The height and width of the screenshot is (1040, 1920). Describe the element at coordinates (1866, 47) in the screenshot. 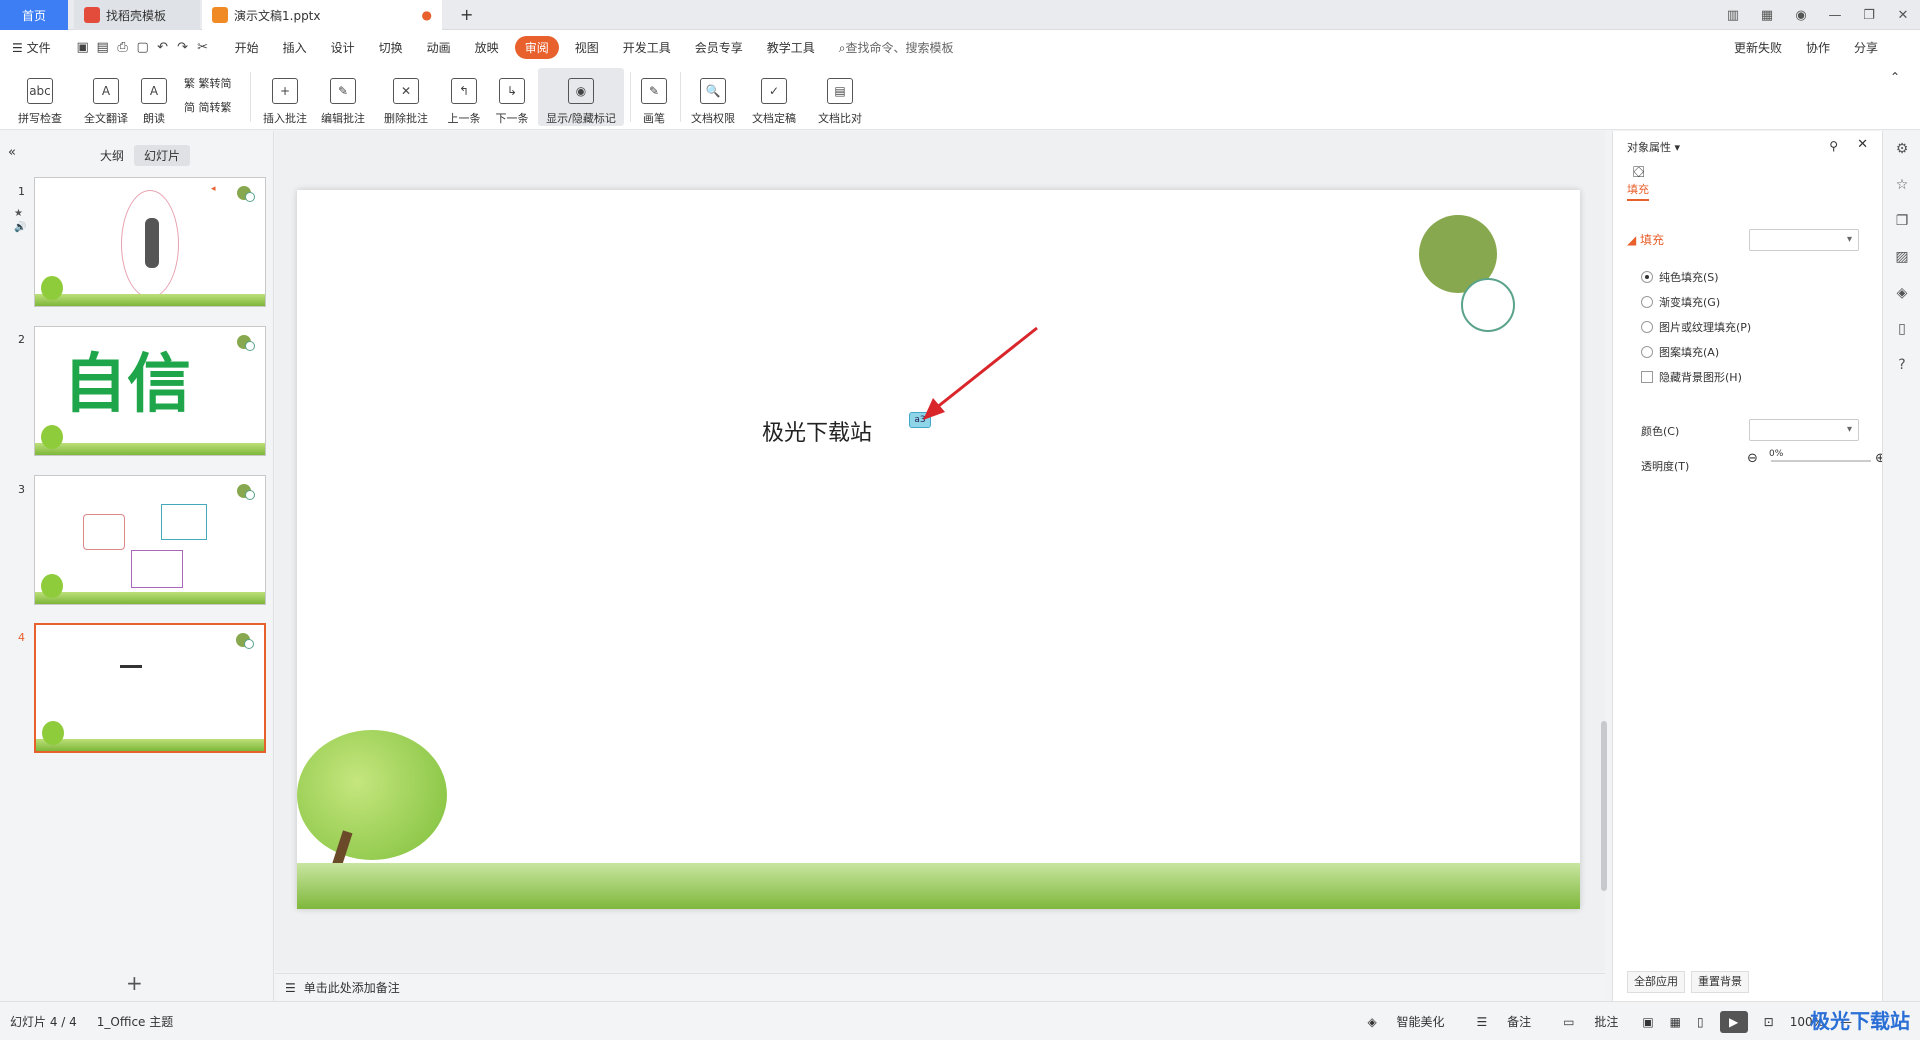

I see `share-button: 分享` at that location.